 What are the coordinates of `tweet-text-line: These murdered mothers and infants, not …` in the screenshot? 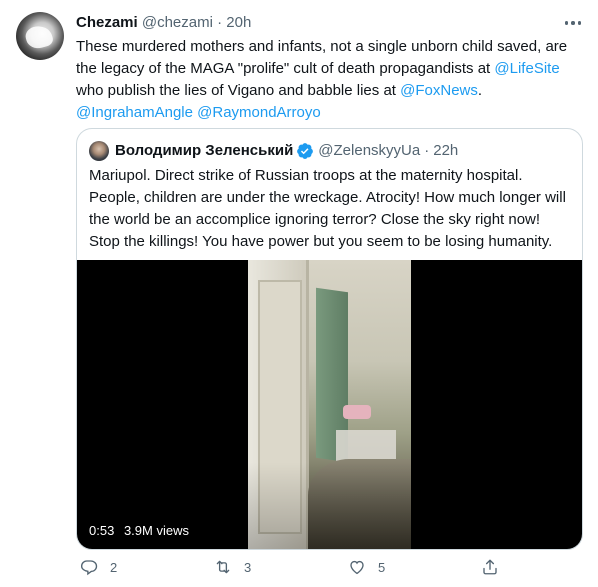 It's located at (322, 46).